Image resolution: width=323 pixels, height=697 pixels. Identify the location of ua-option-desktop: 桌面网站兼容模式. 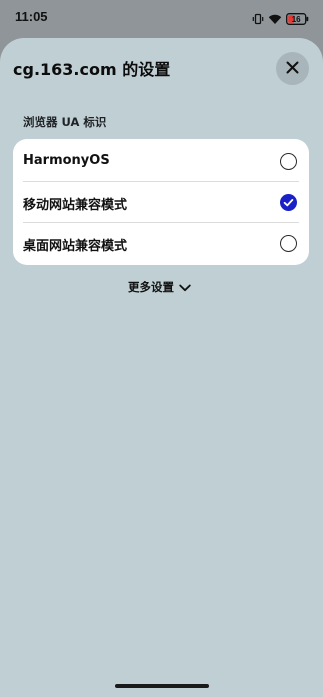
(161, 243).